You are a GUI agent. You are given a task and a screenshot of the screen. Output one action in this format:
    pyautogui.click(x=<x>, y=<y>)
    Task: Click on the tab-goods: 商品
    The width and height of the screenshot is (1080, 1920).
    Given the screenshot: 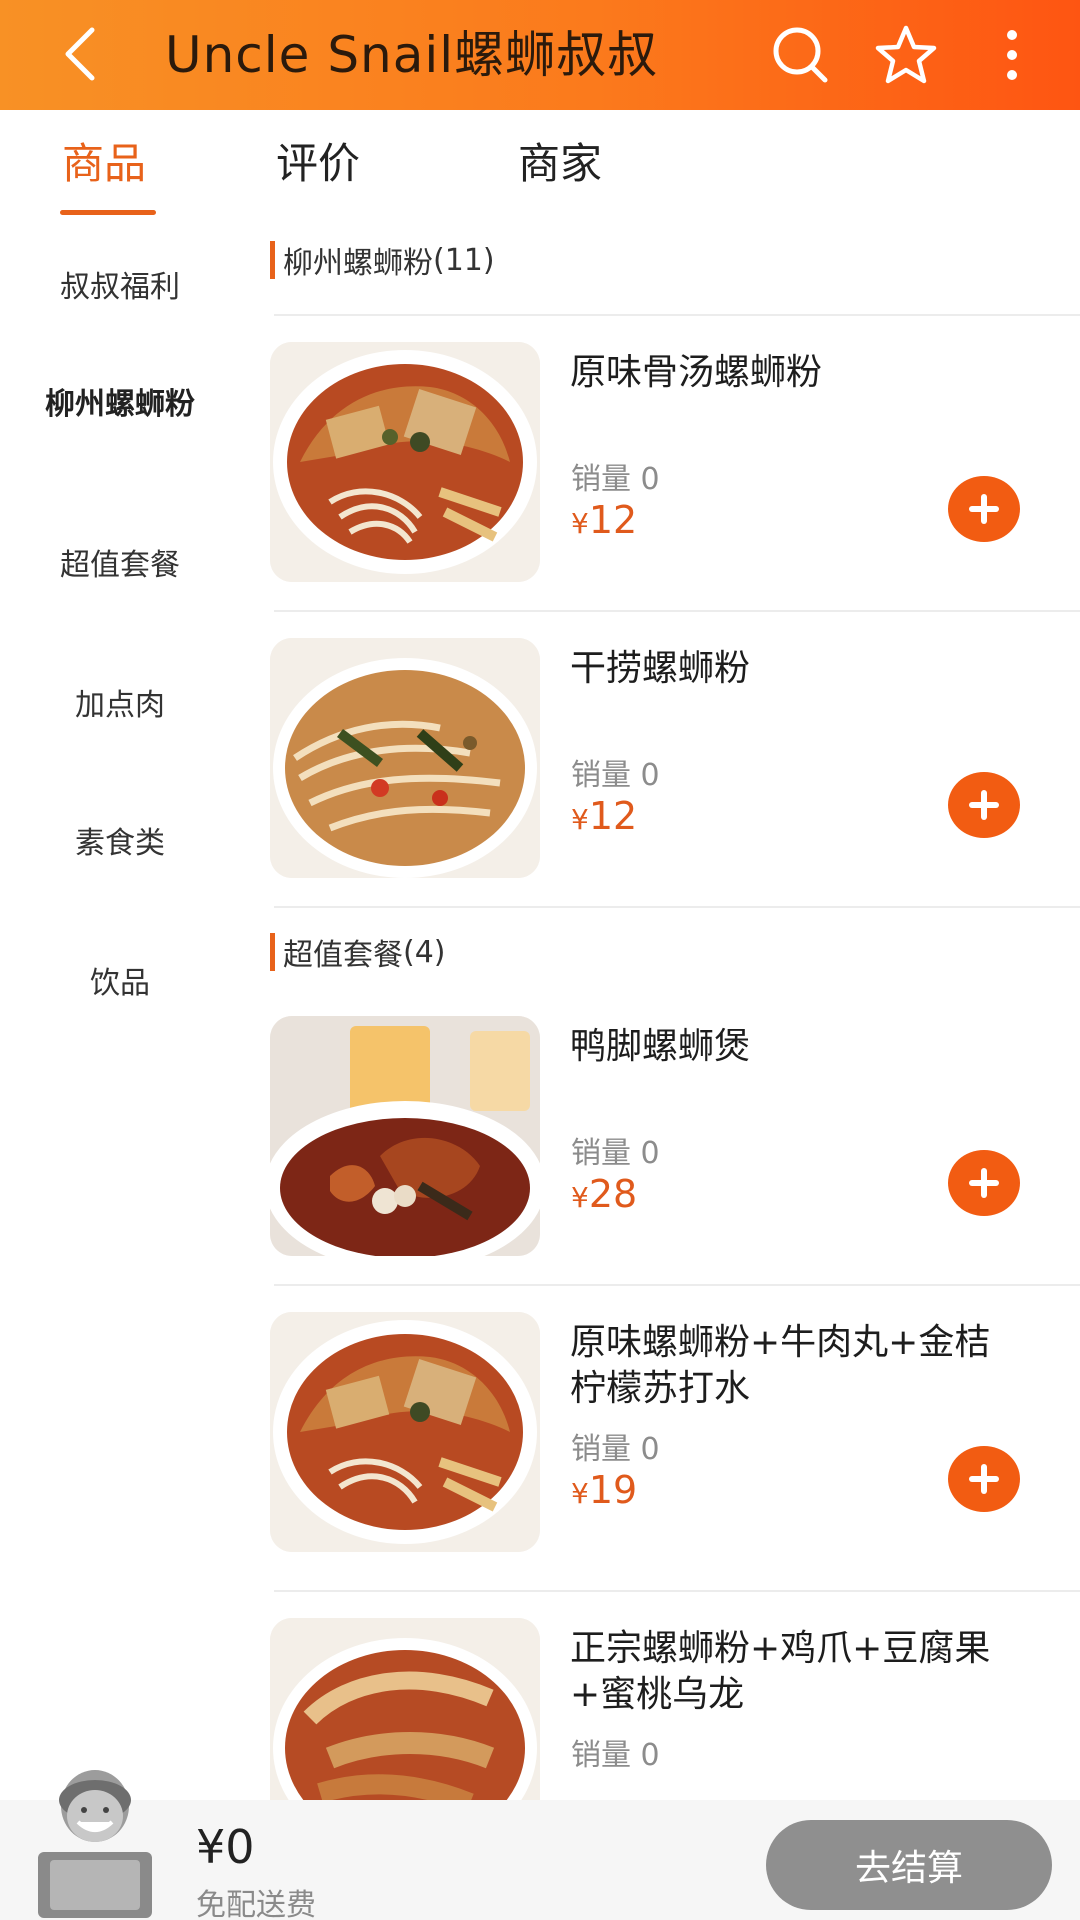 What is the action you would take?
    pyautogui.click(x=104, y=164)
    